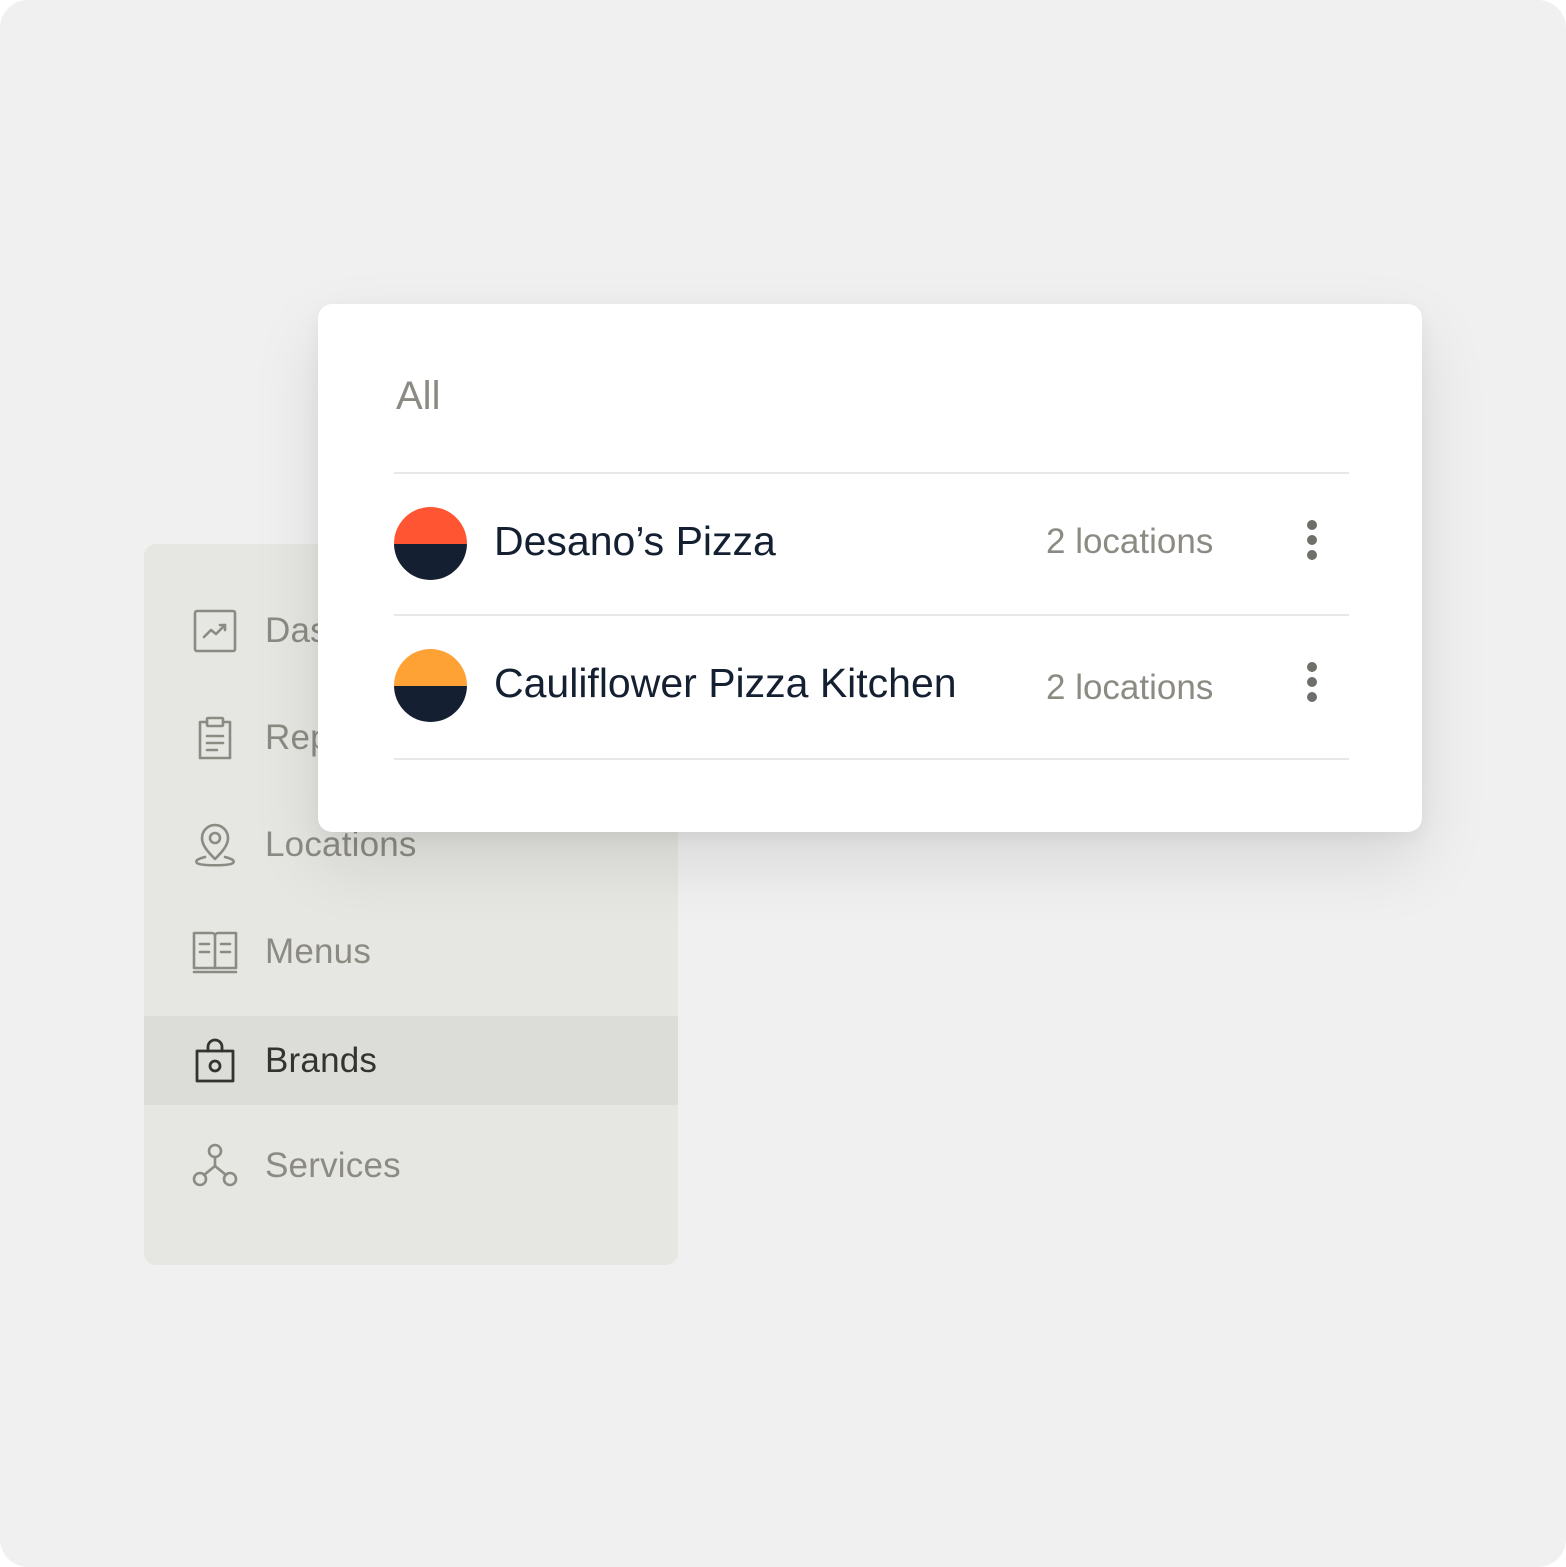  I want to click on brand-name: Cauliflower Pizza Kitchen, so click(725, 683).